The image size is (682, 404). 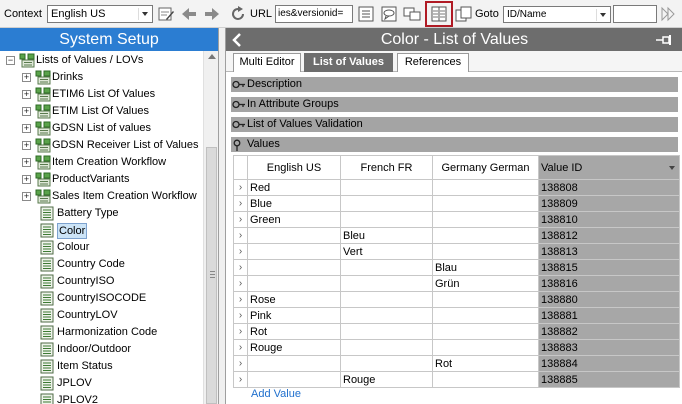 What do you see at coordinates (439, 14) in the screenshot?
I see `table-view-icon` at bounding box center [439, 14].